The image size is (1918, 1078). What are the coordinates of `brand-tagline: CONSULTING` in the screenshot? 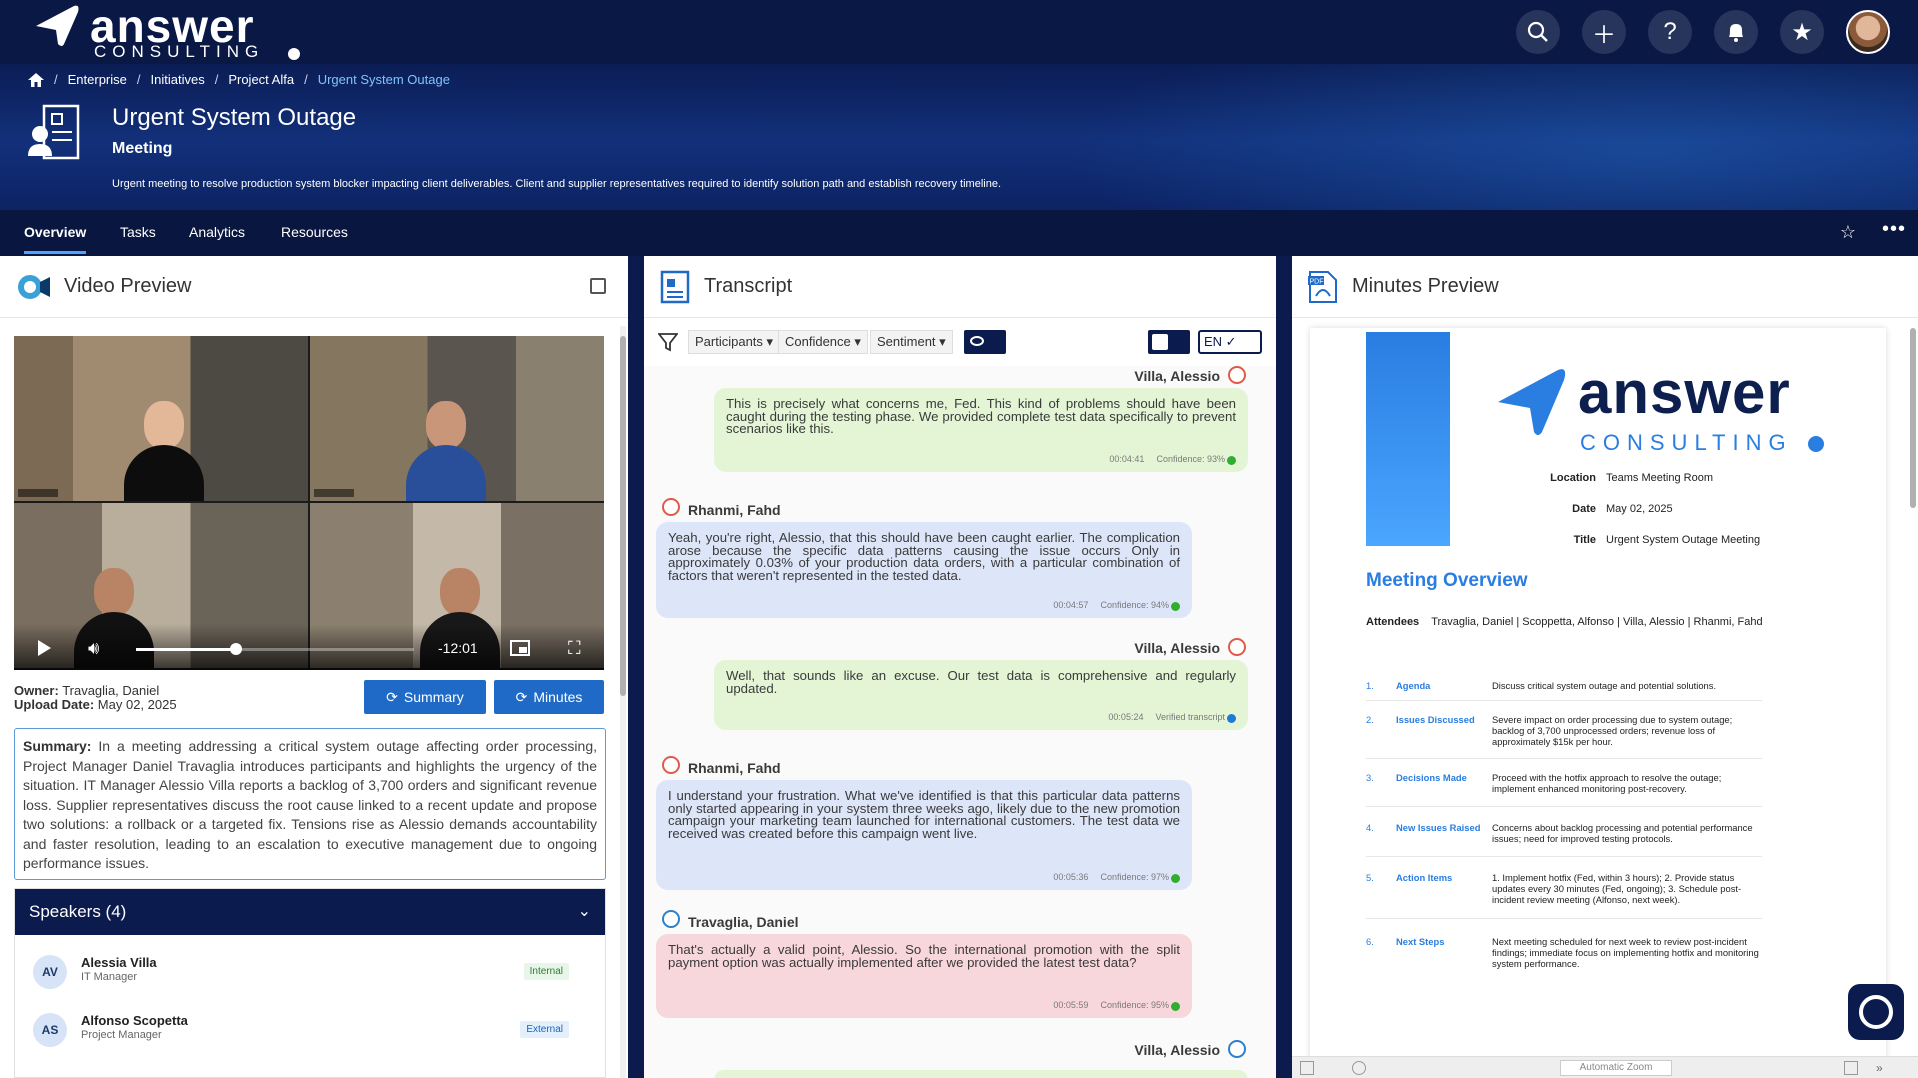 It's located at (179, 51).